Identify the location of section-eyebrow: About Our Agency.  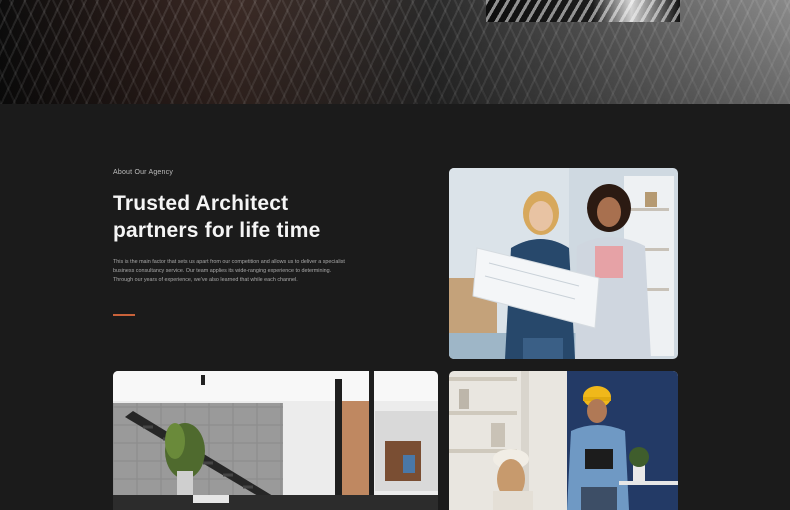
(143, 172).